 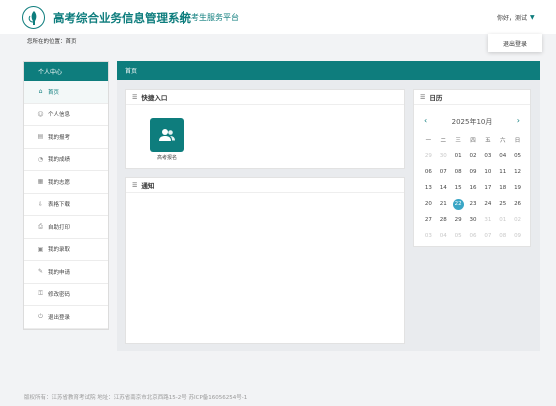 What do you see at coordinates (40, 249) in the screenshot?
I see `calendar-icon: ▣` at bounding box center [40, 249].